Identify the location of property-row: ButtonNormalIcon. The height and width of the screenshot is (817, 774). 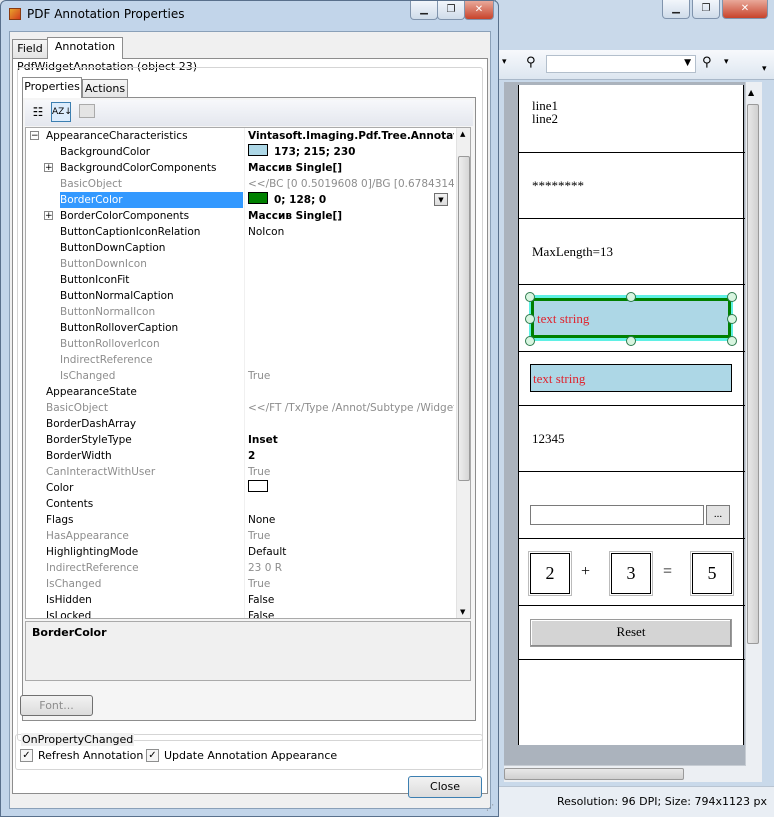
(241, 312).